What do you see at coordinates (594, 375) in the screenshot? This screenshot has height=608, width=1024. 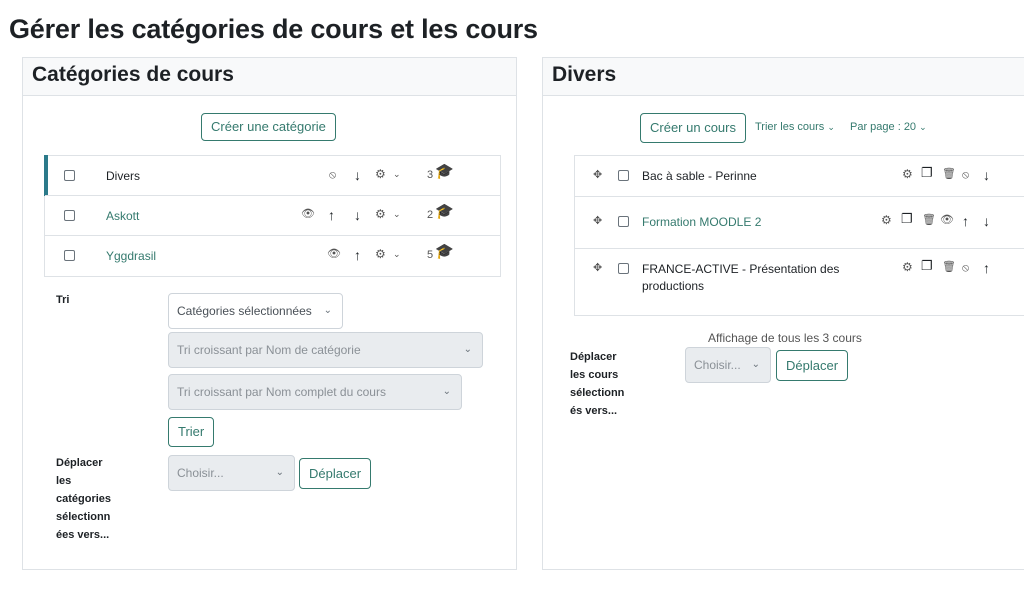 I see `label-line: les cours` at bounding box center [594, 375].